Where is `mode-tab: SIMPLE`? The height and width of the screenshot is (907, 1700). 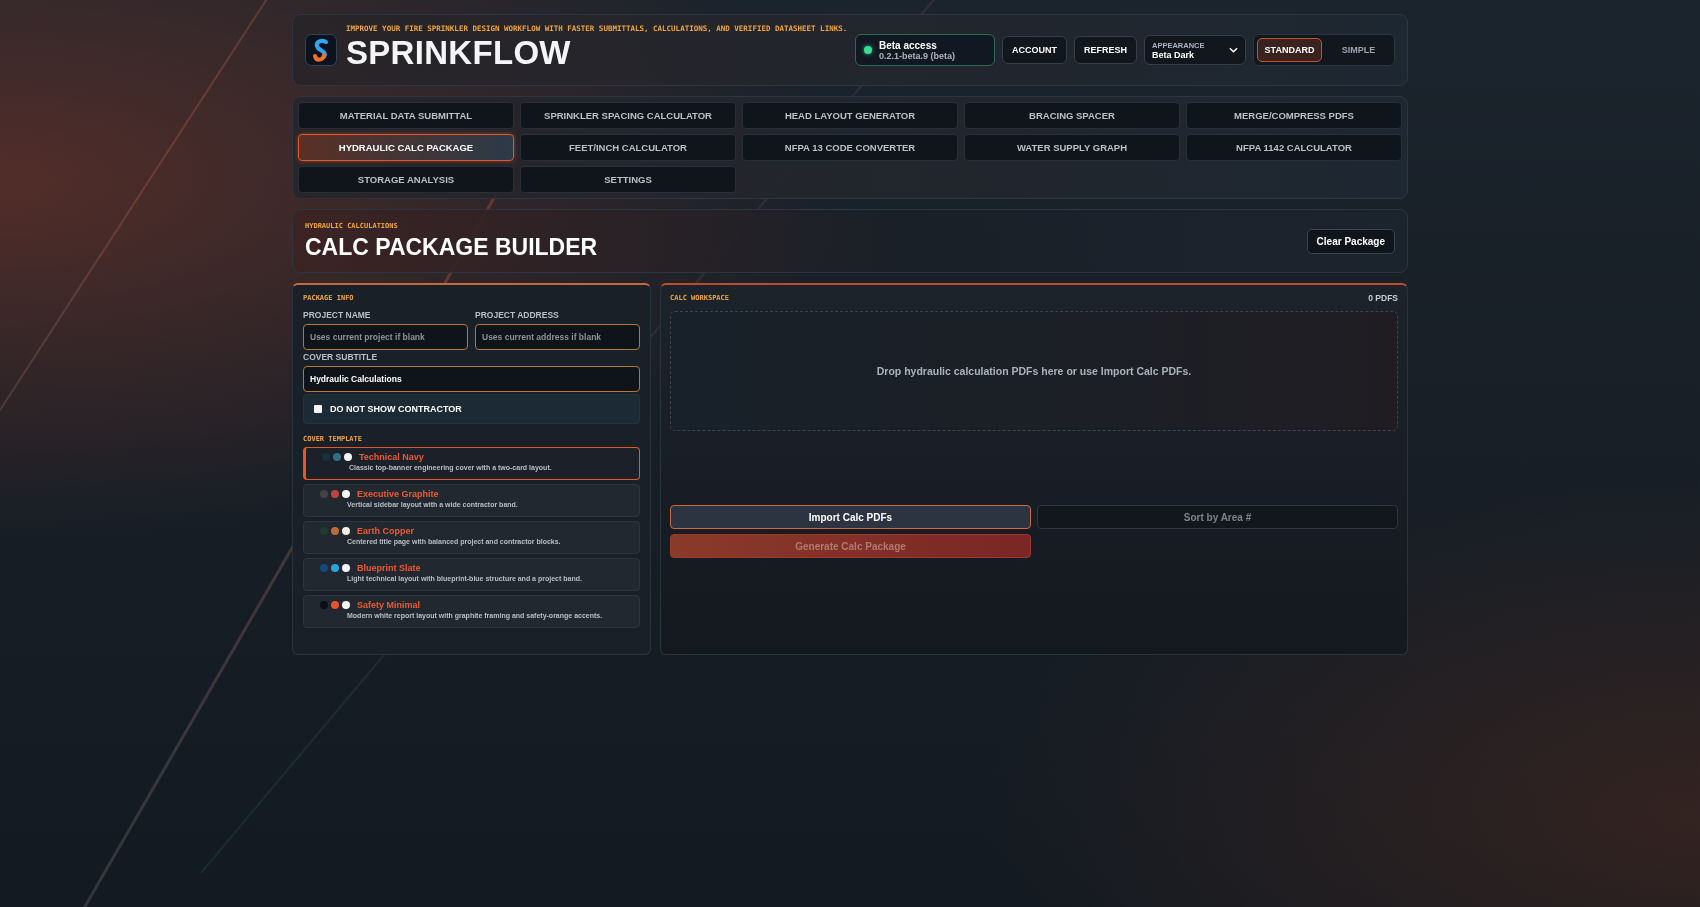 mode-tab: SIMPLE is located at coordinates (1358, 50).